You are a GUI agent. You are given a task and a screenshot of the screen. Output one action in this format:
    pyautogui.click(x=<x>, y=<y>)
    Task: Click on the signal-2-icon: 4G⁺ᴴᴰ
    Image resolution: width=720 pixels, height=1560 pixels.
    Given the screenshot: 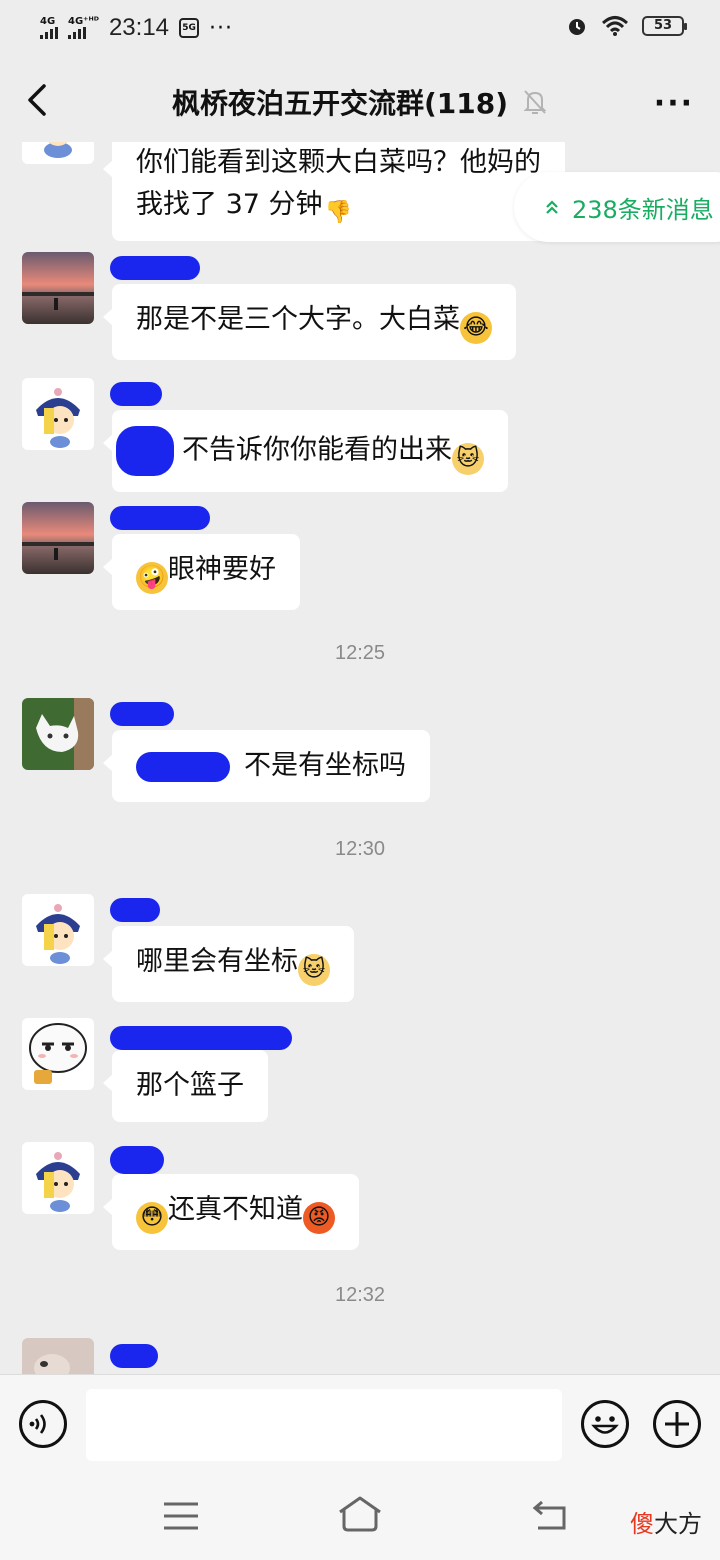 What is the action you would take?
    pyautogui.click(x=83, y=28)
    